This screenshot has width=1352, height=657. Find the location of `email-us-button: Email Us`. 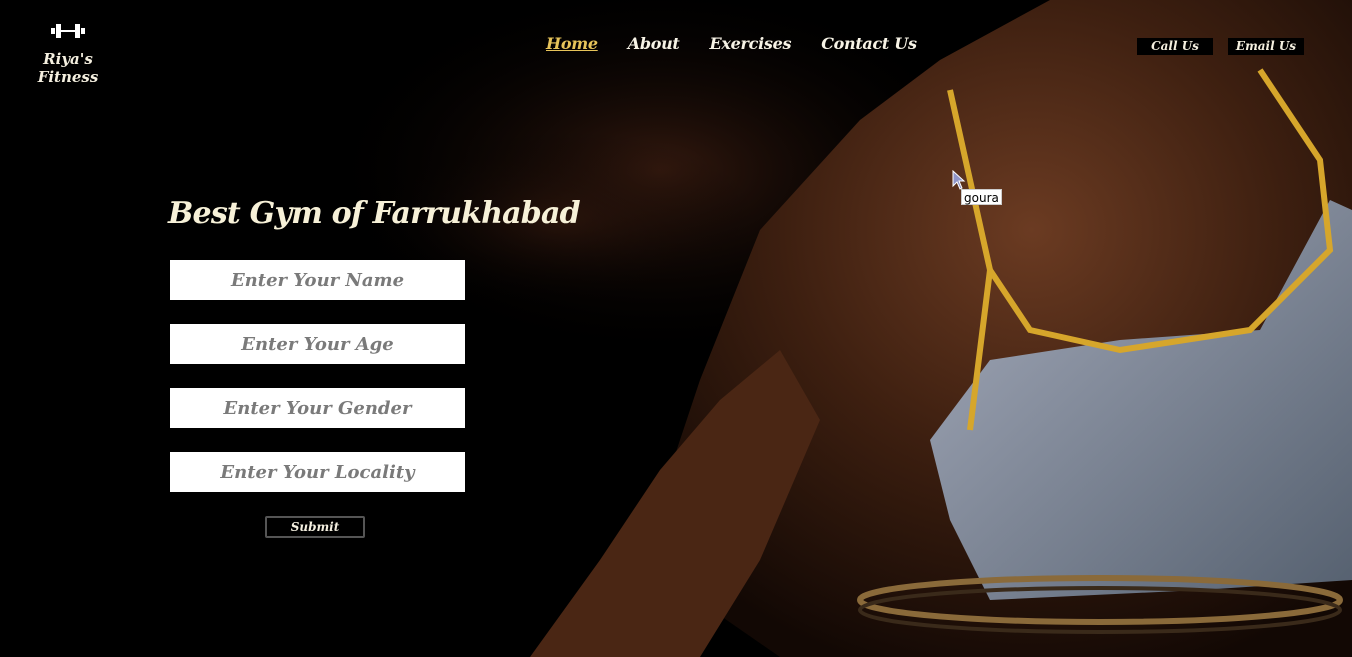

email-us-button: Email Us is located at coordinates (1266, 46).